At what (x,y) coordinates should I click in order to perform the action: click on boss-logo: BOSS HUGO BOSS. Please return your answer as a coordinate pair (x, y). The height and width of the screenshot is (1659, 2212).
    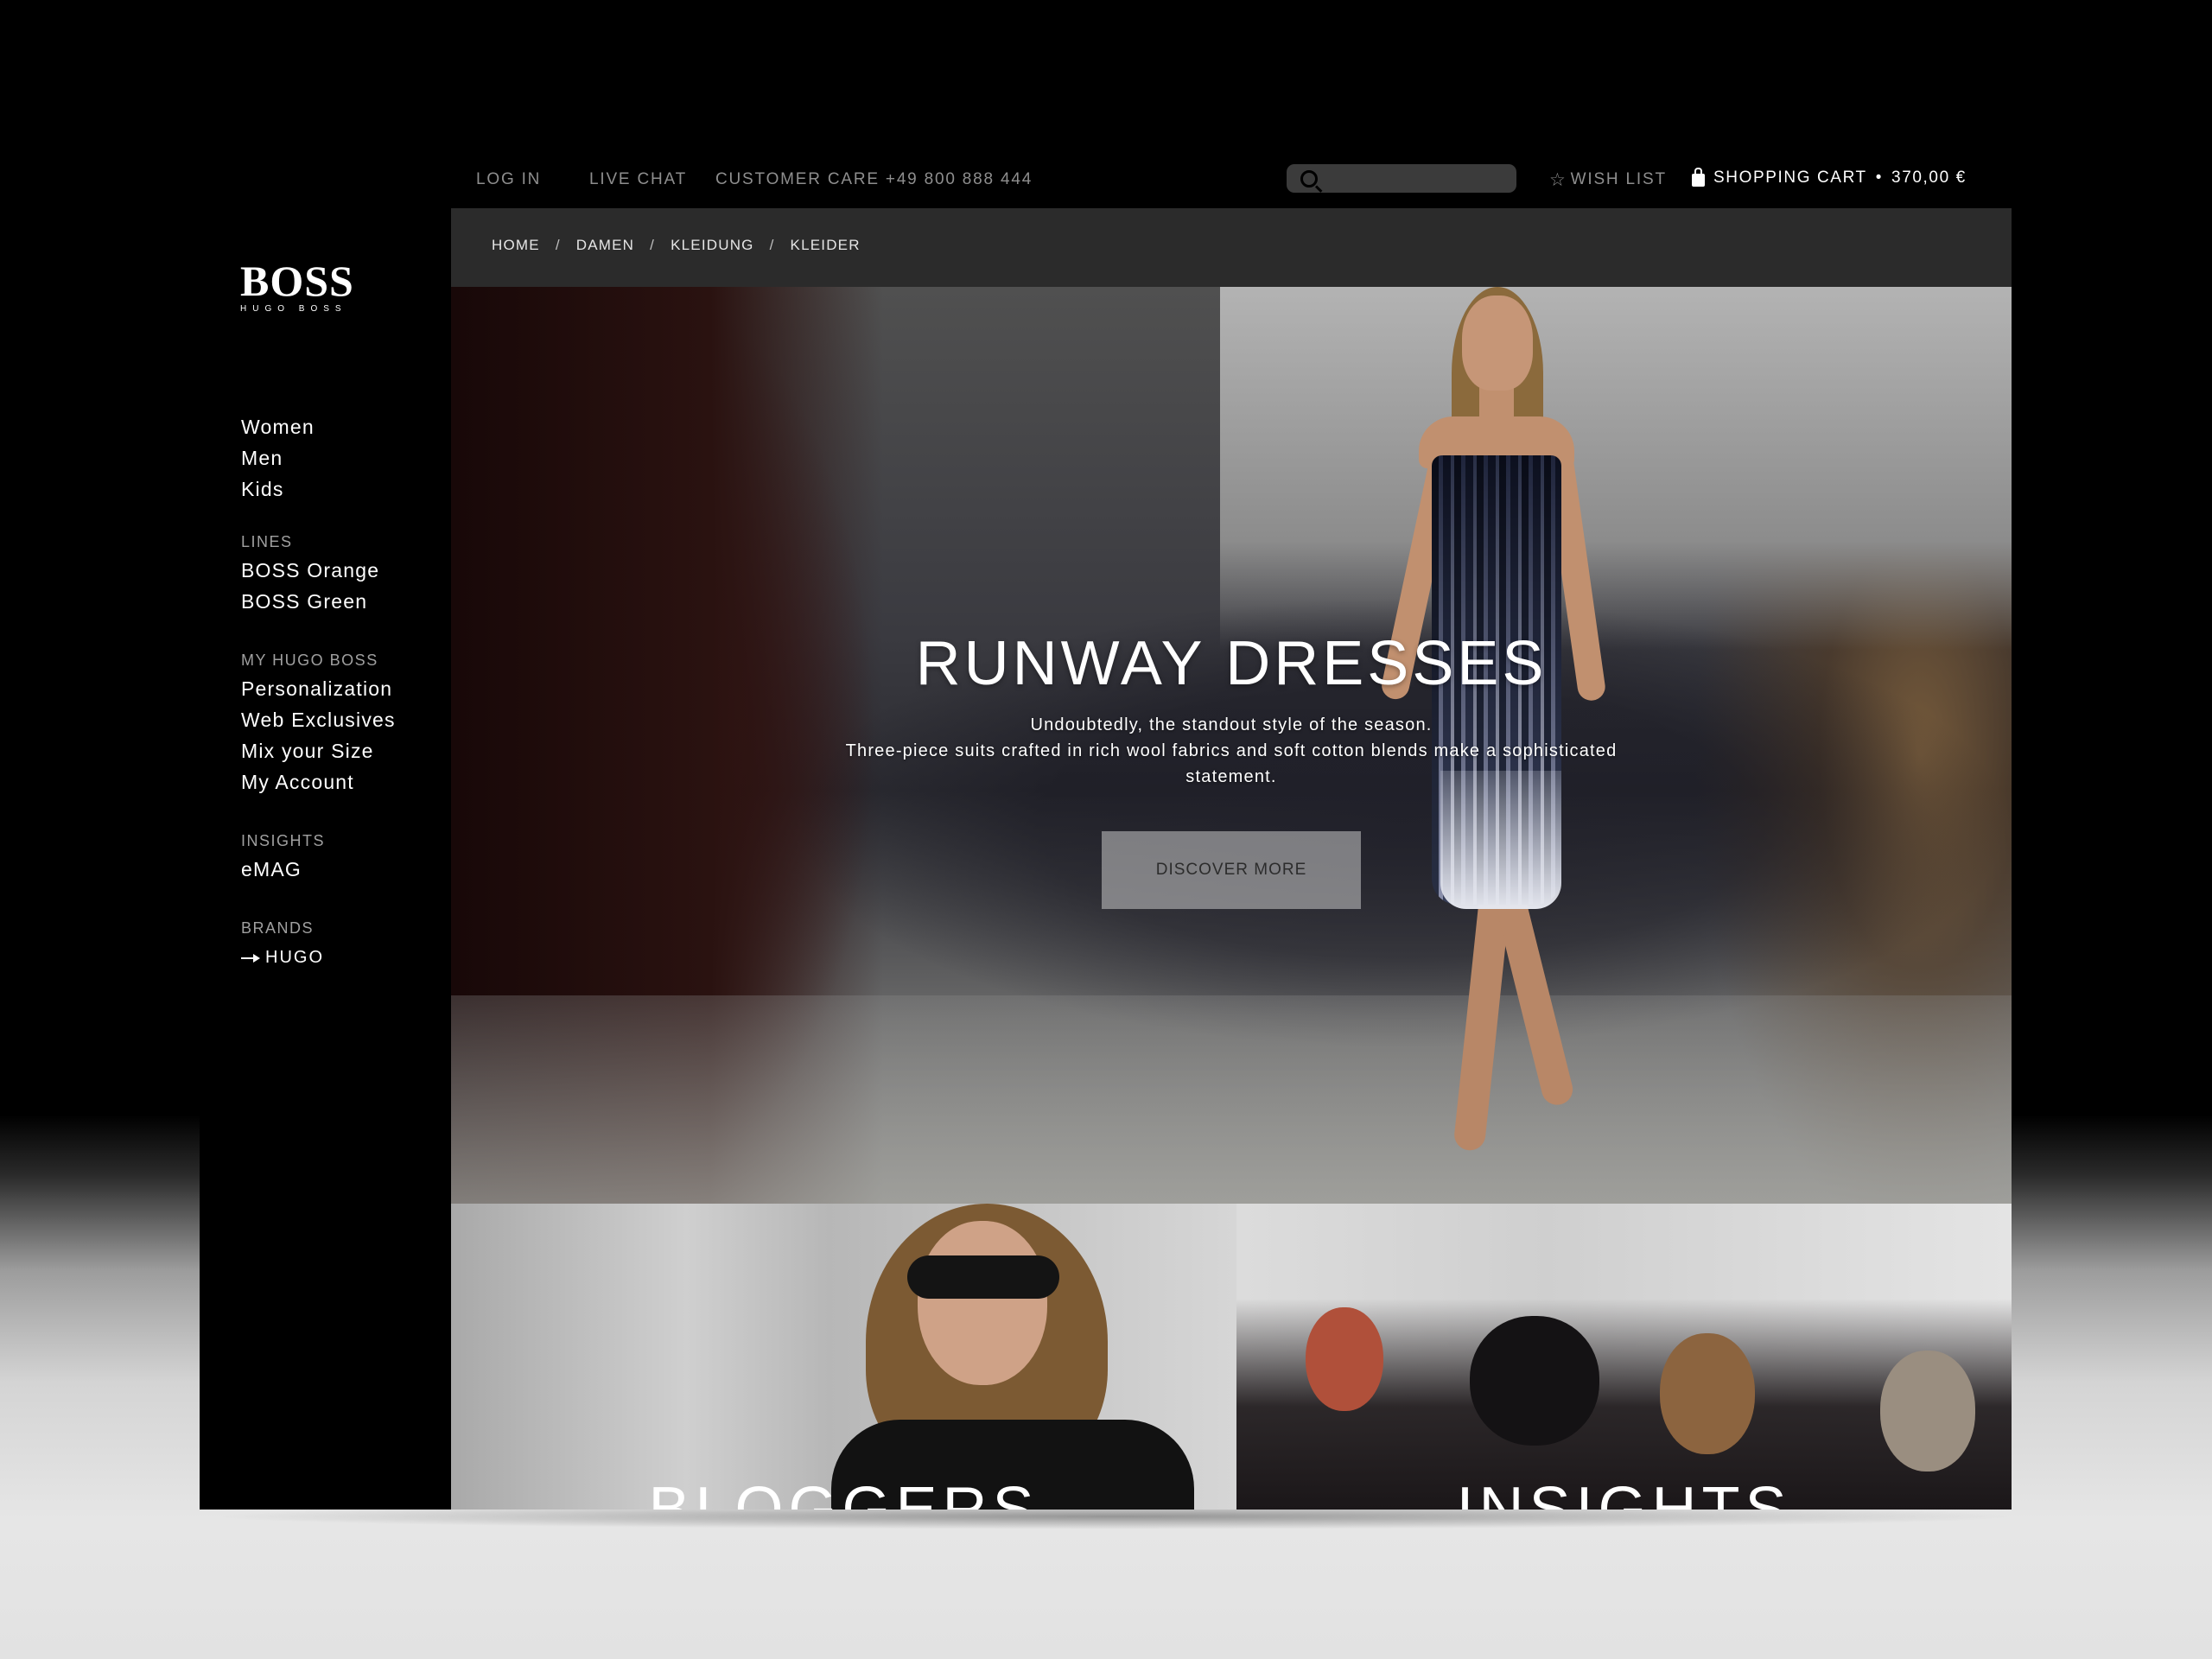
    Looking at the image, I should click on (297, 286).